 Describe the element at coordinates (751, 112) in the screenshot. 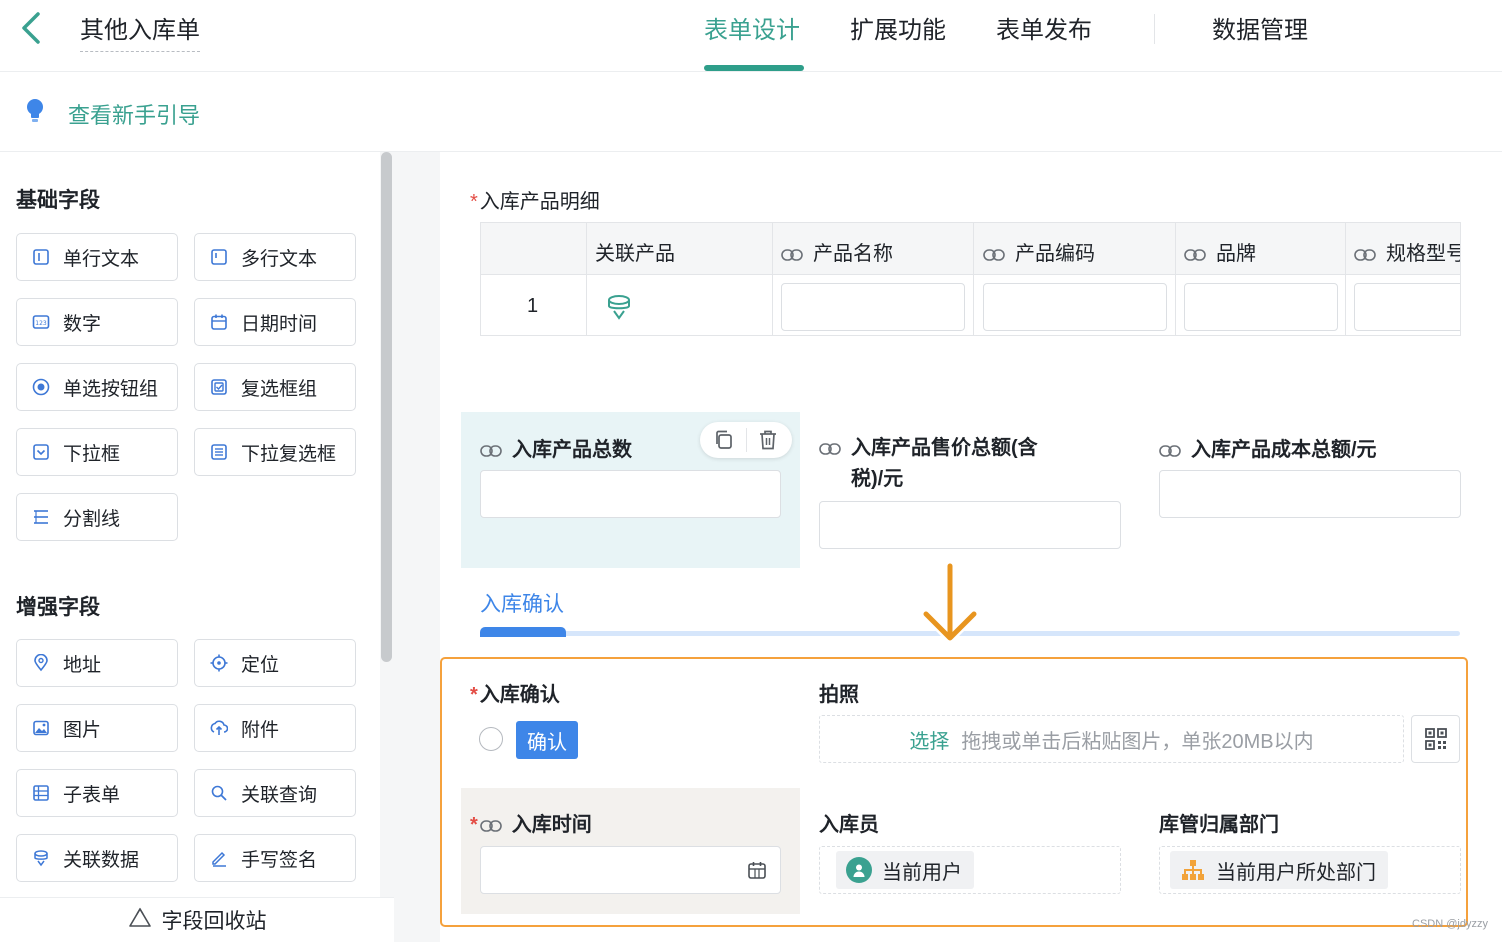

I see `guide-bar: 查看新手引导` at that location.